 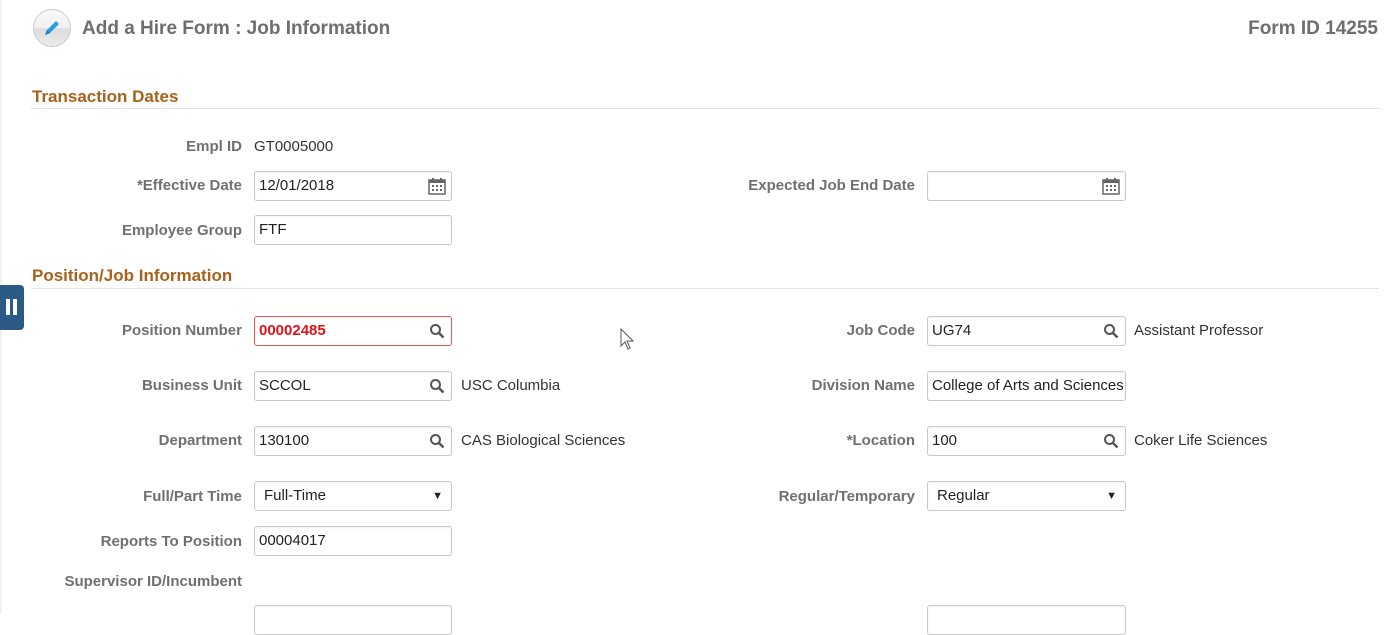 What do you see at coordinates (1111, 186) in the screenshot?
I see `calendar-icon` at bounding box center [1111, 186].